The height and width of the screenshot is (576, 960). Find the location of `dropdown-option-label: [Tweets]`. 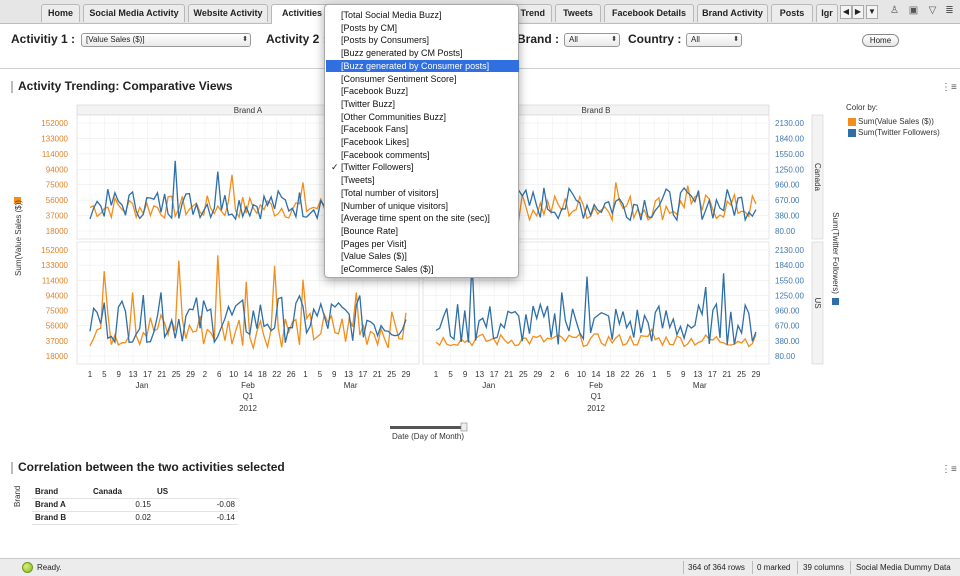

dropdown-option-label: [Tweets] is located at coordinates (358, 180).